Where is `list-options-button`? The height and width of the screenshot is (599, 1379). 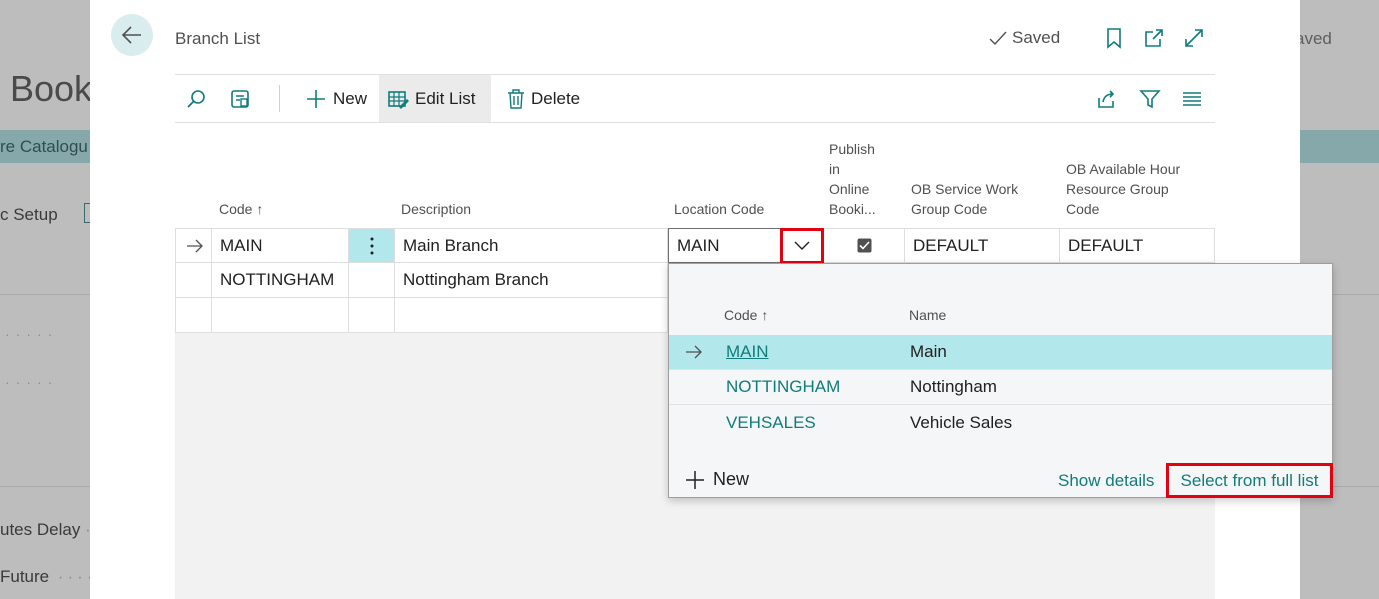
list-options-button is located at coordinates (1192, 98).